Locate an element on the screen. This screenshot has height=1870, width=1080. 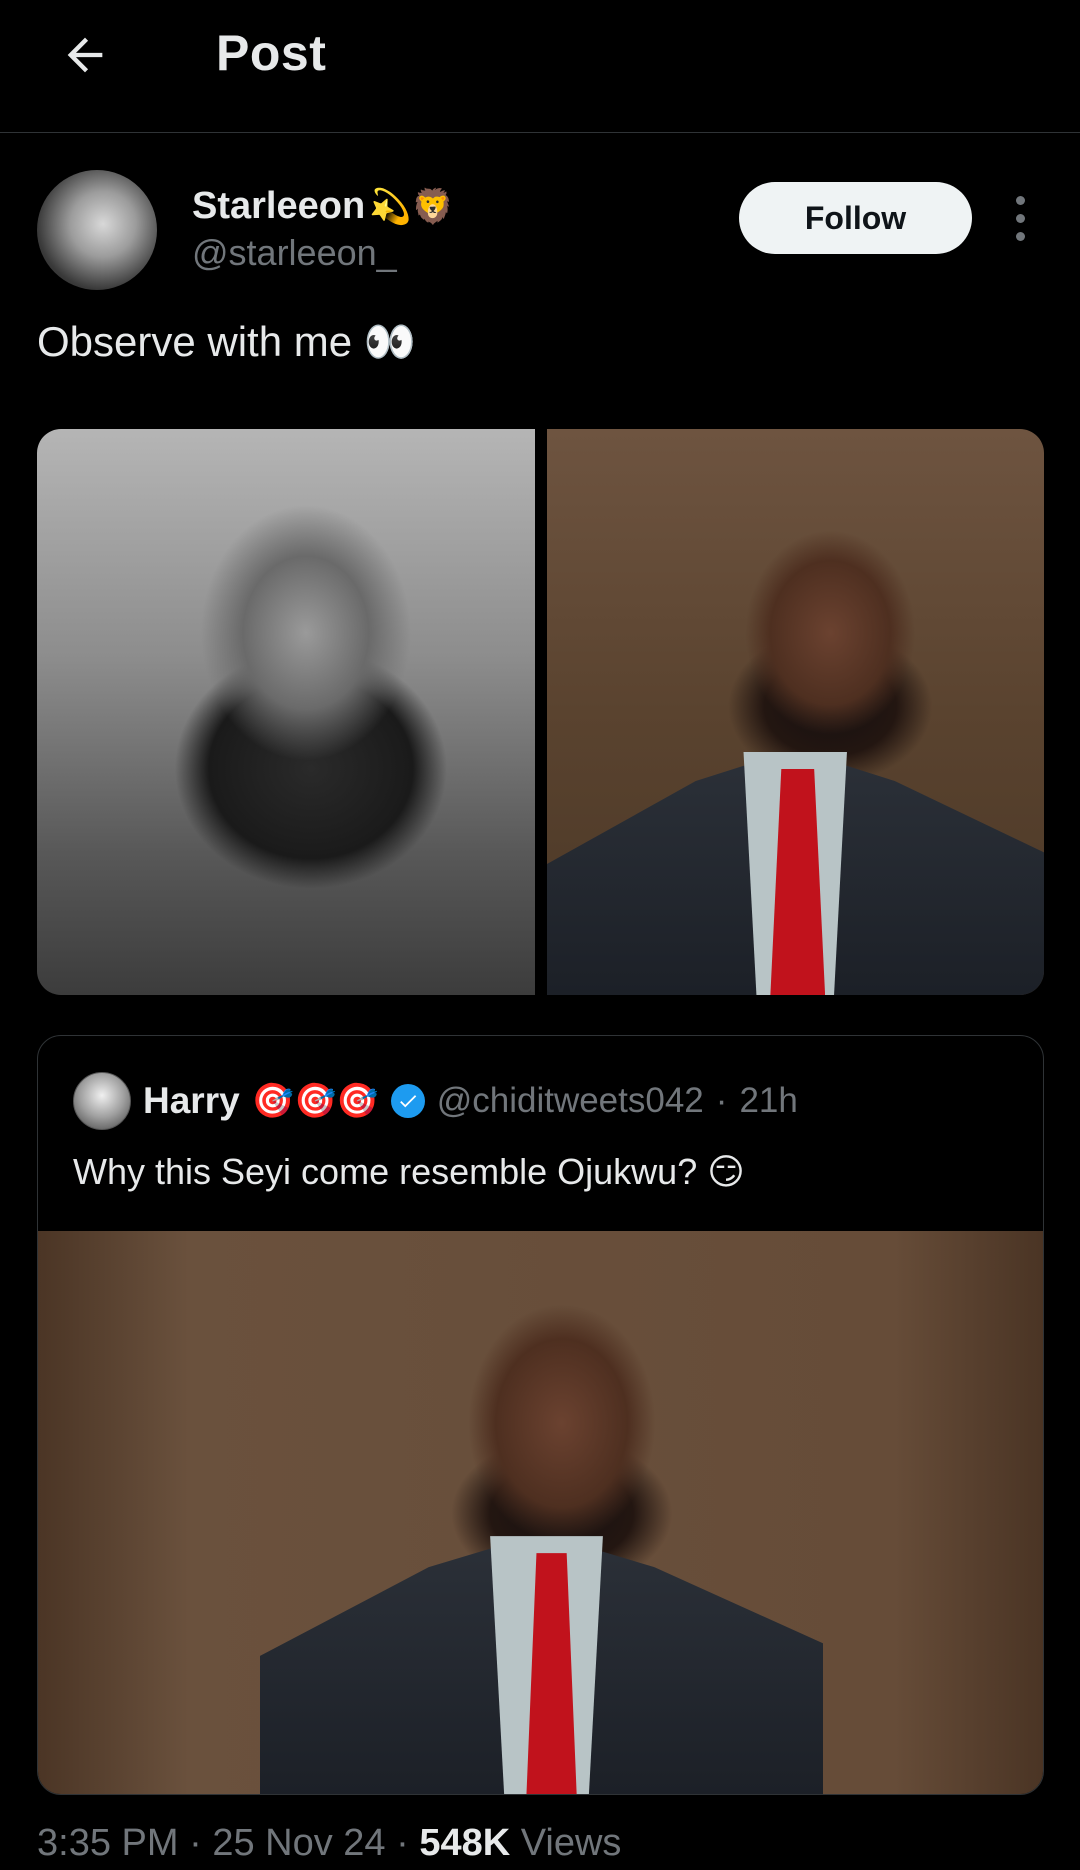
author-avatar is located at coordinates (97, 230).